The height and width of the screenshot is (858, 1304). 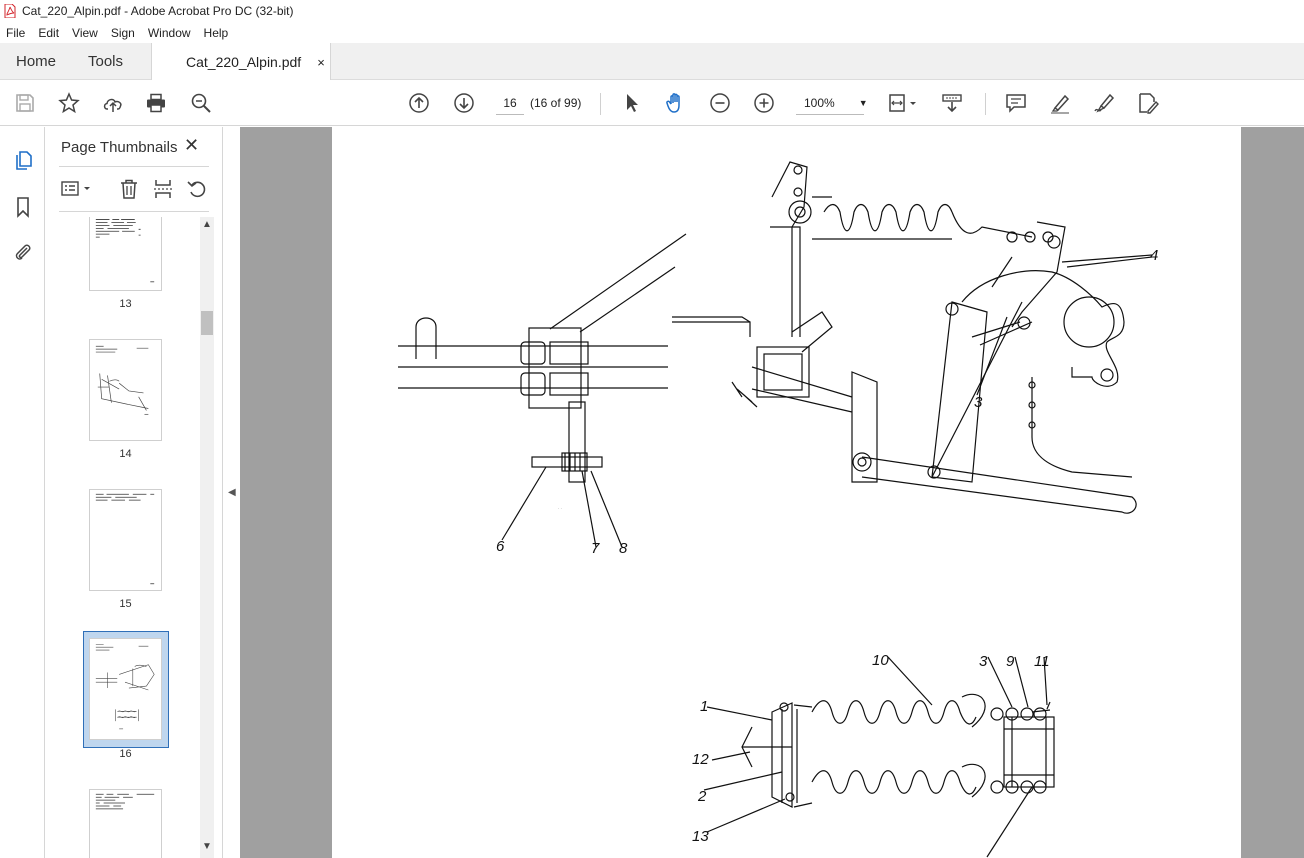 What do you see at coordinates (10, 11) in the screenshot?
I see `acrobat-pdf-icon` at bounding box center [10, 11].